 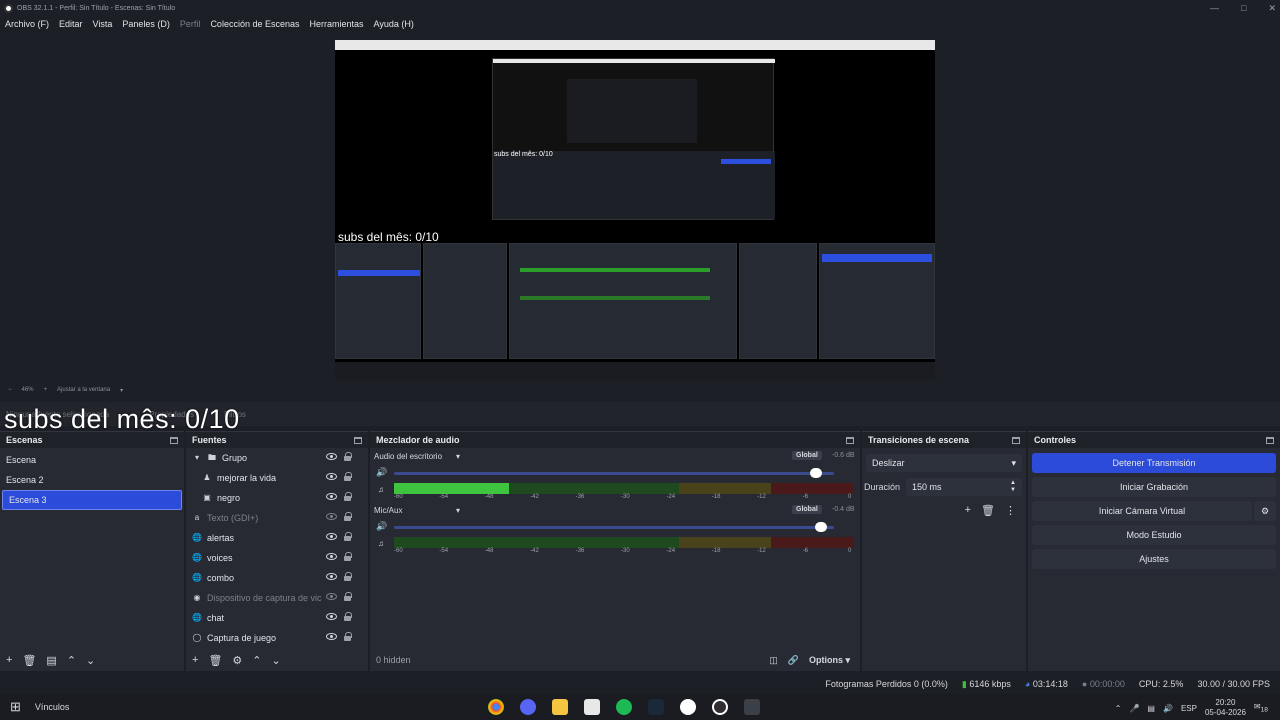 I want to click on source-item: 🌐 combo, so click(x=280, y=578).